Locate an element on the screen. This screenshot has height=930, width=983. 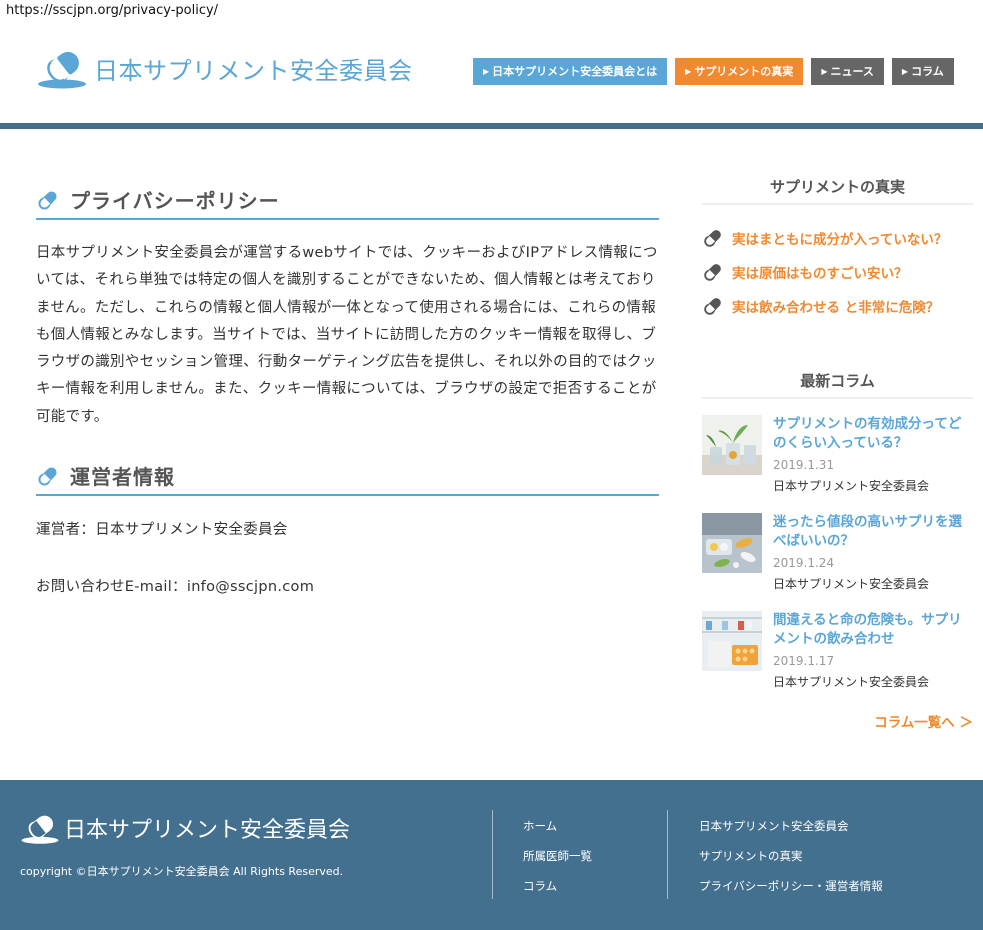
footer-link-truth: サプリメントの真実 is located at coordinates (791, 863).